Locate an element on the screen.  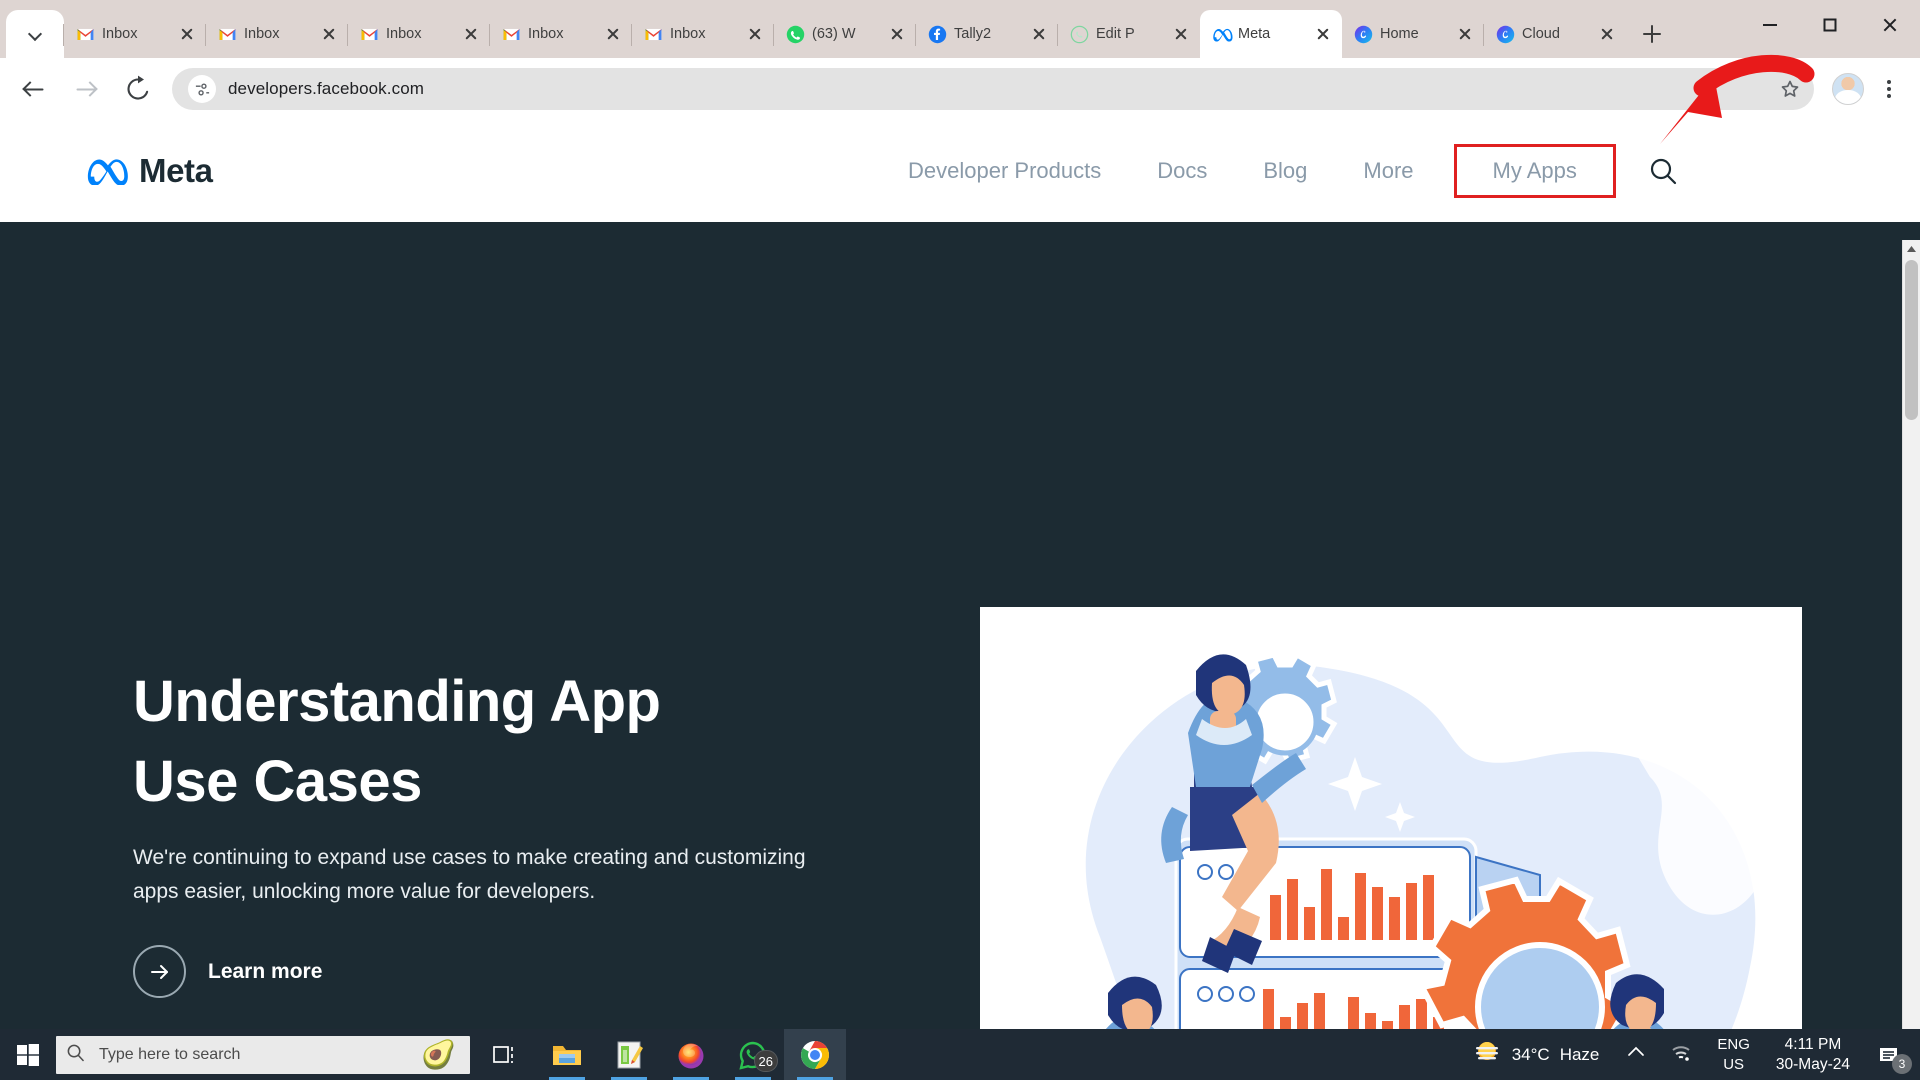
haze-sun-icon is located at coordinates (1487, 1054).